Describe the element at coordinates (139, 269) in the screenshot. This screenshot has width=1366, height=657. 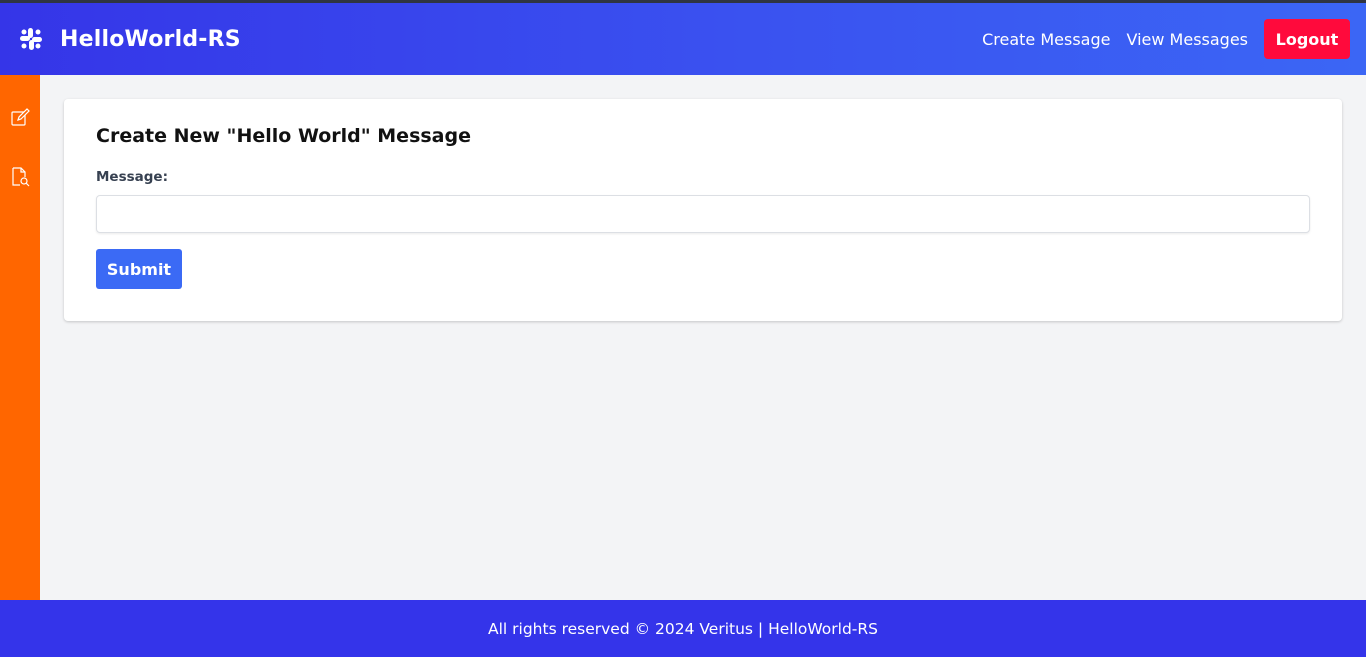
I see `submit-button: Submit` at that location.